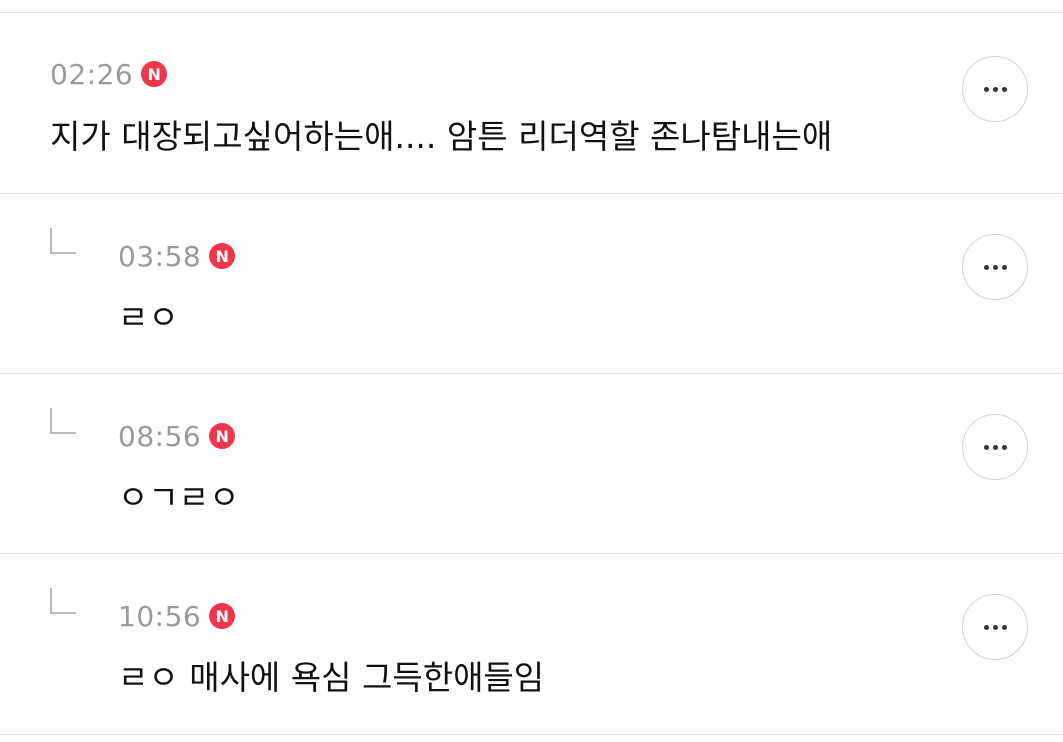 Image resolution: width=1063 pixels, height=742 pixels. I want to click on comment-time: 03:58, so click(160, 256).